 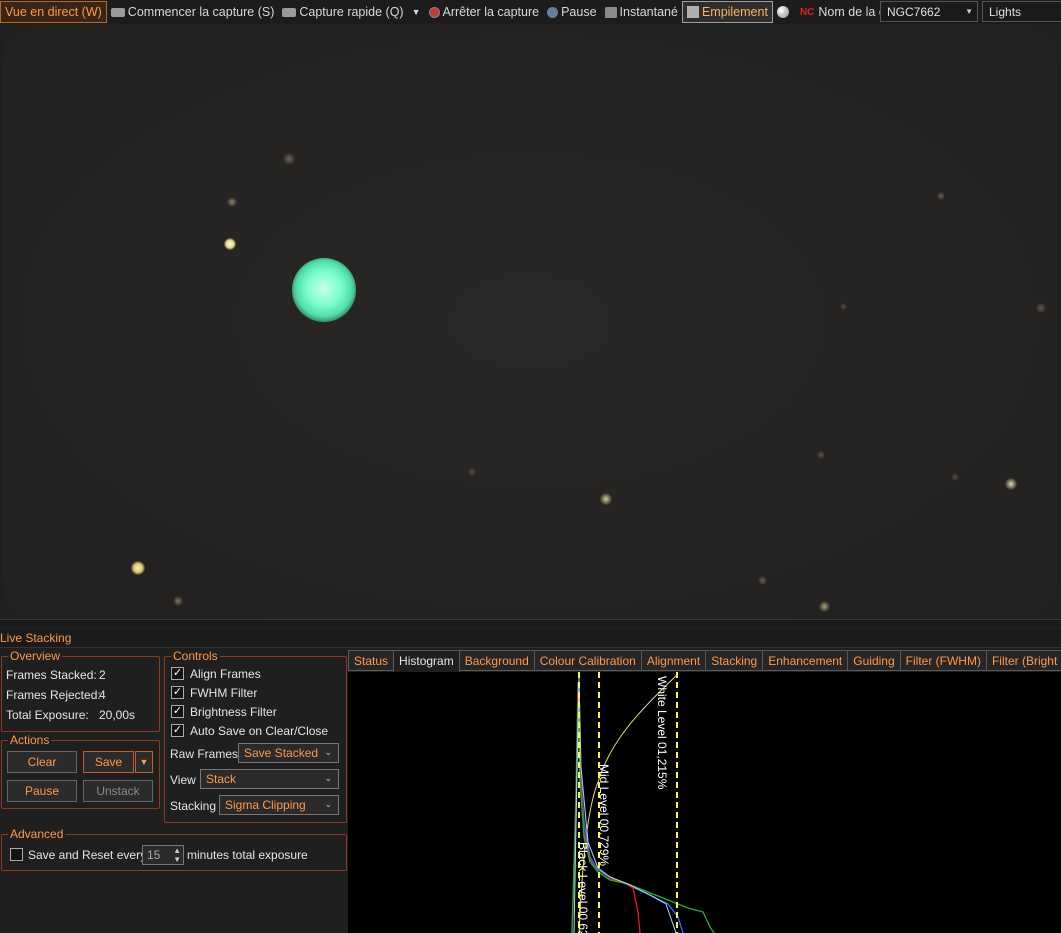 What do you see at coordinates (225, 674) in the screenshot?
I see `align-frames-label: Align Frames` at bounding box center [225, 674].